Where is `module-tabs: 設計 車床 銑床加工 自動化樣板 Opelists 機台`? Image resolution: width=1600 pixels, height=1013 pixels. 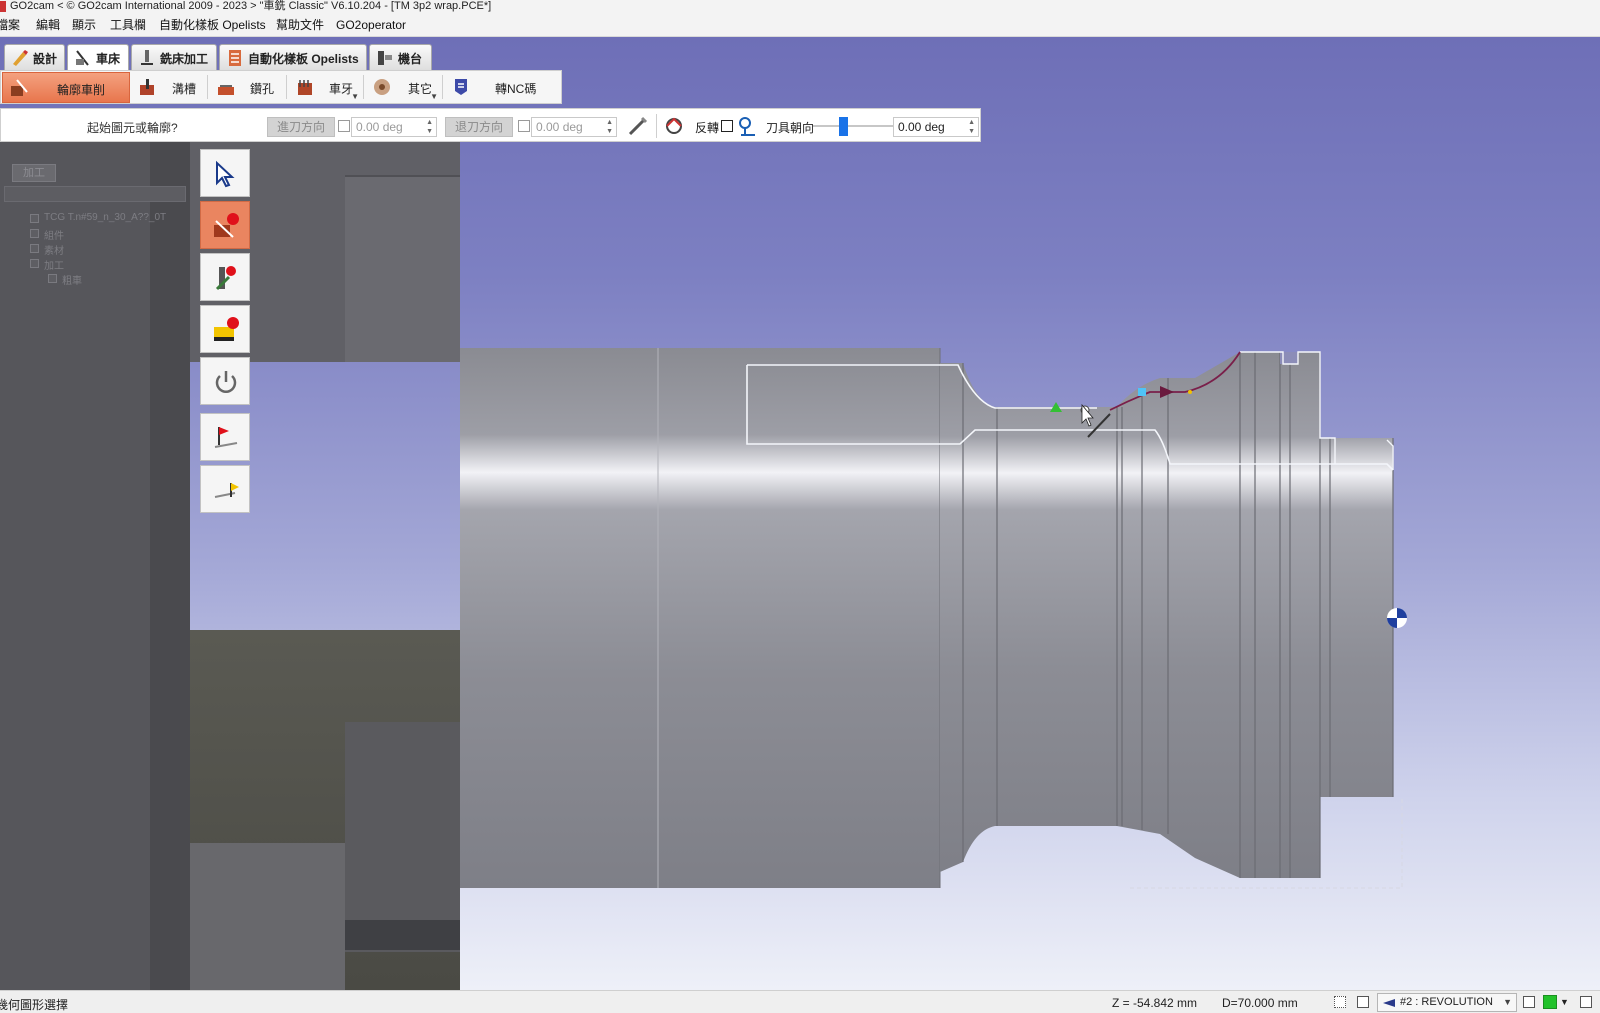
module-tabs: 設計 車床 銑床加工 自動化樣板 Opelists 機台 is located at coordinates (216, 57).